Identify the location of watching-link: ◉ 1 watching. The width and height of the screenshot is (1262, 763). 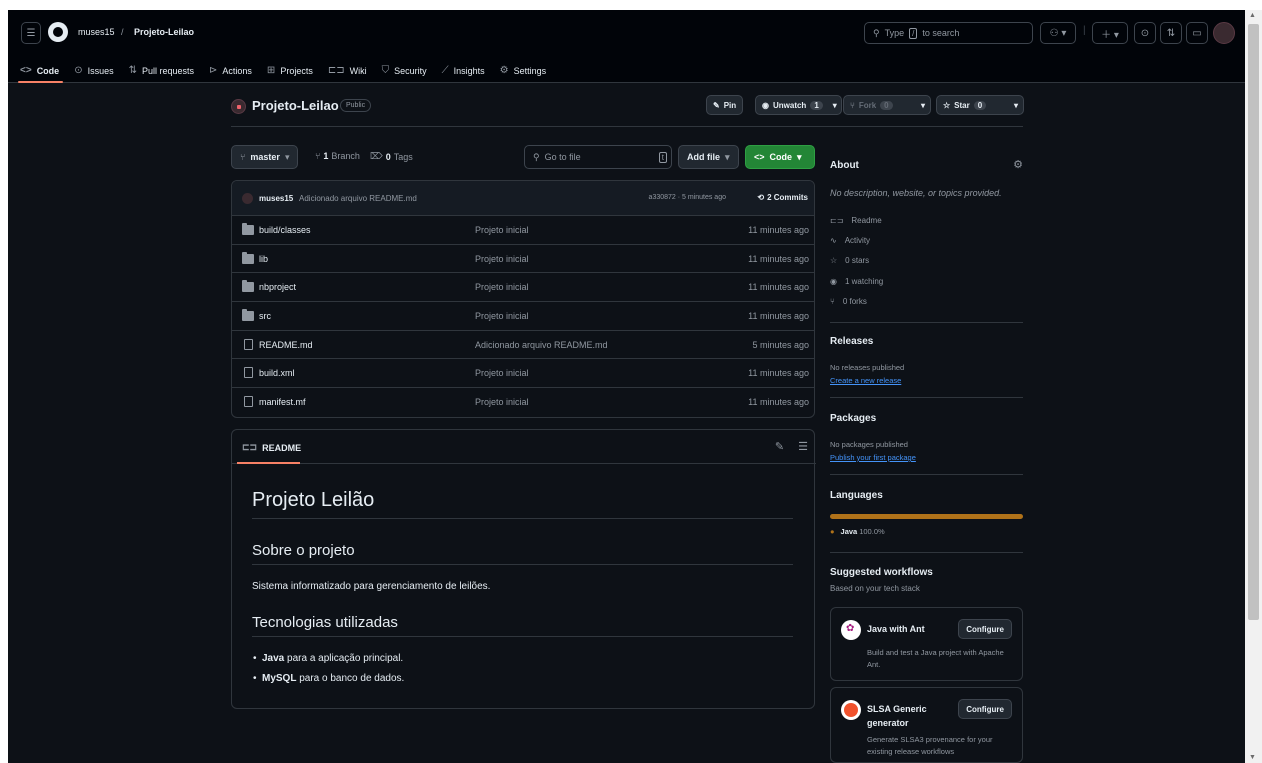
(856, 281).